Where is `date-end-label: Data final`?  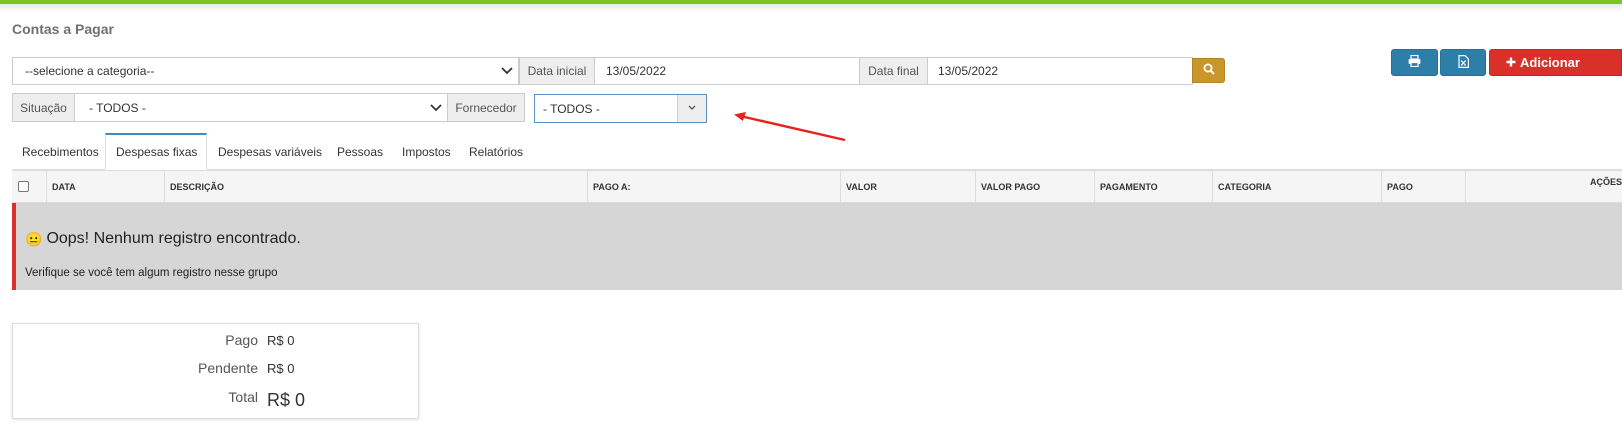
date-end-label: Data final is located at coordinates (893, 71).